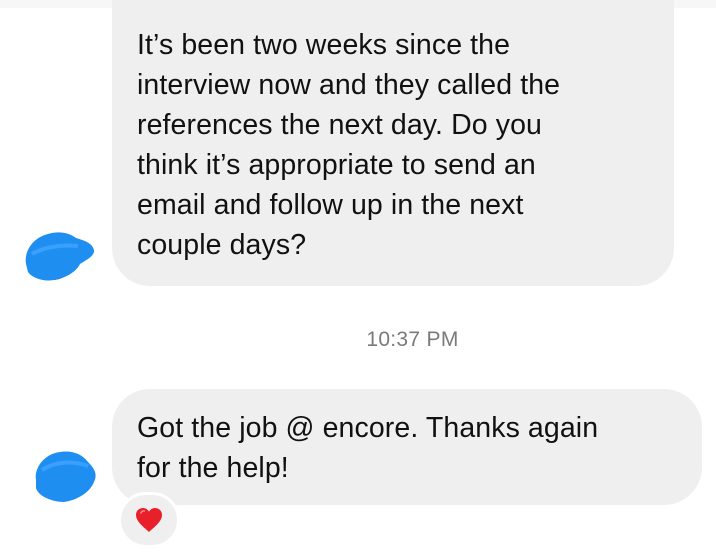 This screenshot has height=554, width=716. I want to click on message-text-line: email and follow up in the next, so click(330, 205).